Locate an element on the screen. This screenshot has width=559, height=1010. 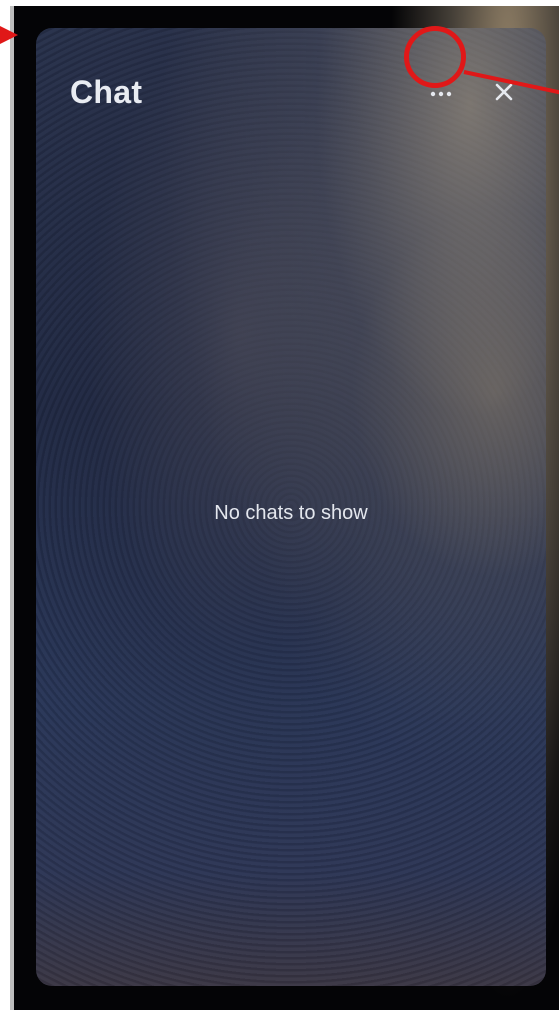
close-icon is located at coordinates (504, 92).